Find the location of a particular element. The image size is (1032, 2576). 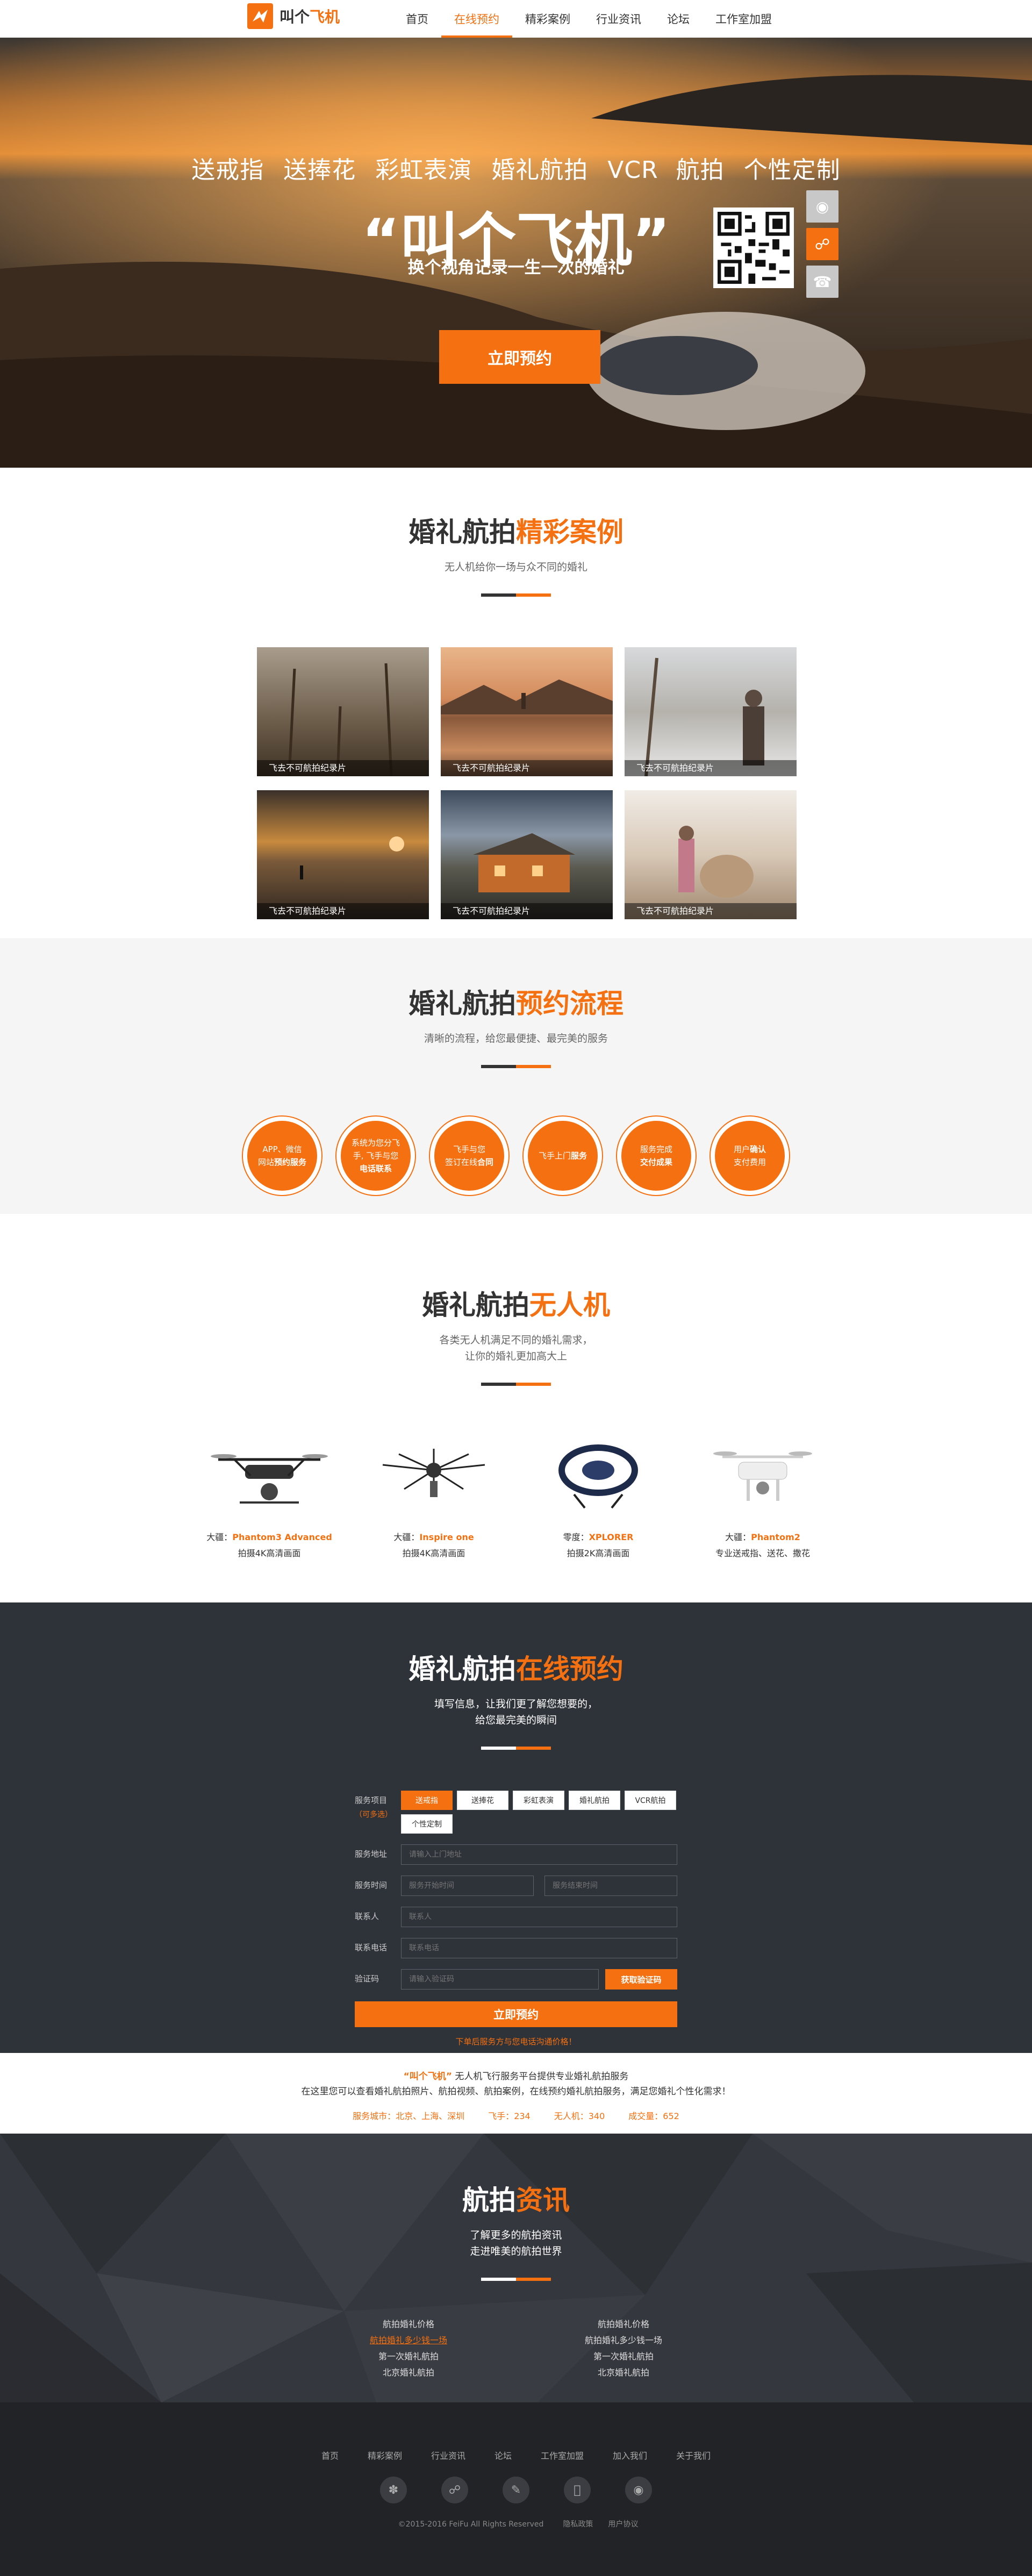

main-nav: 首页 在线预约 精彩案例 行业资讯 论坛 工作室加盟 is located at coordinates (589, 19).